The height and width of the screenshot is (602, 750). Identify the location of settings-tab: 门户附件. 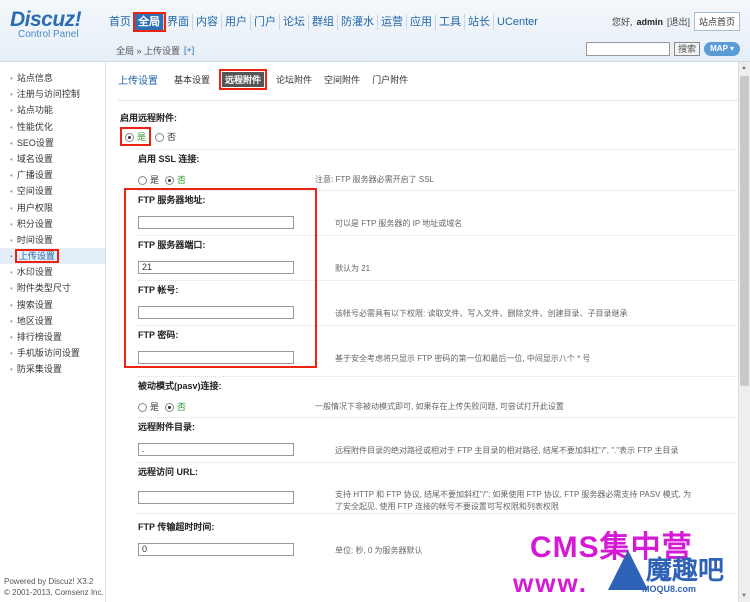
(390, 79).